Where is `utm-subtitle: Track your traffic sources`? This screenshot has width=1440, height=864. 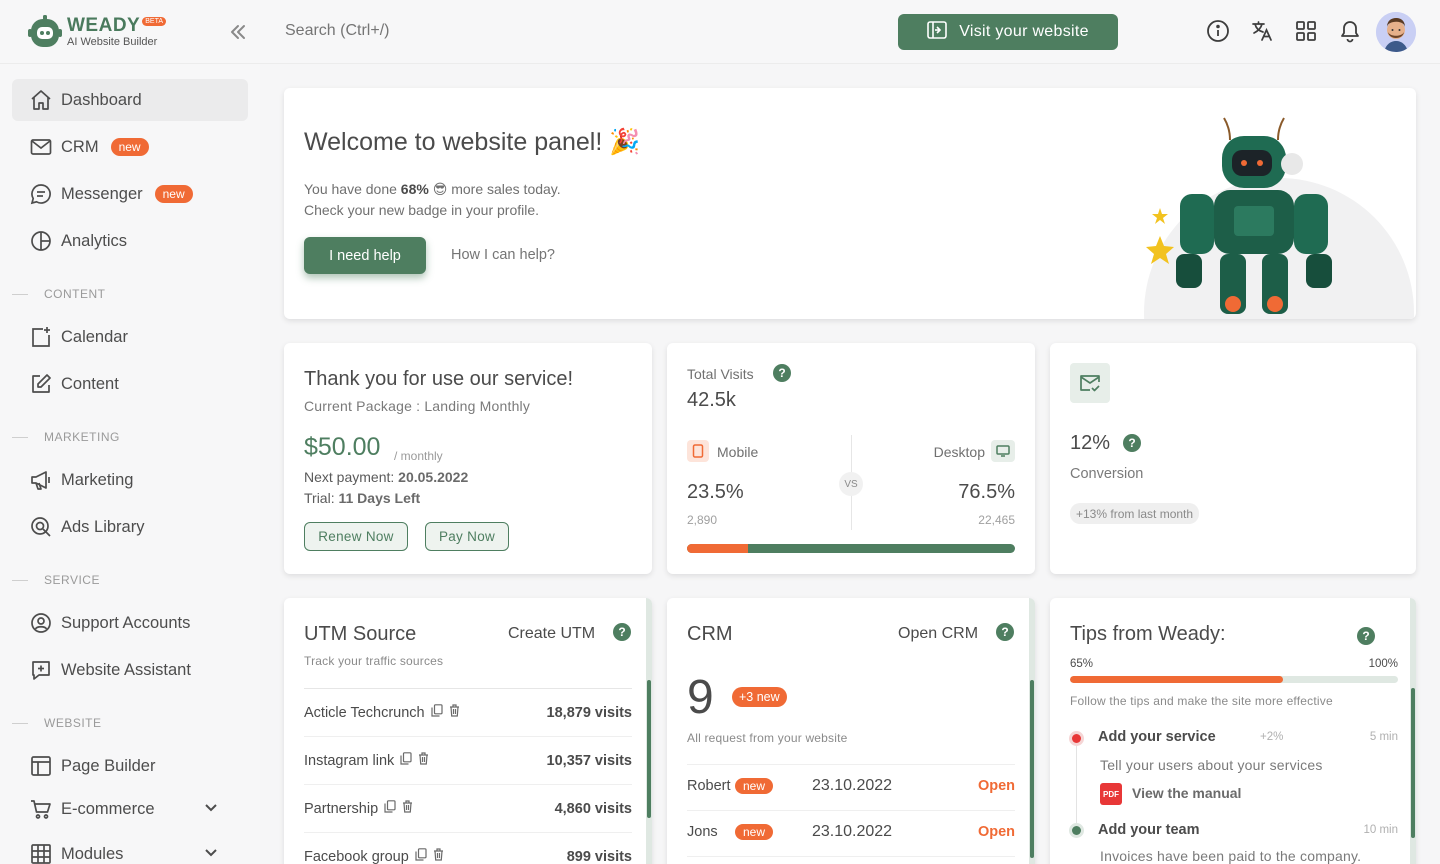
utm-subtitle: Track your traffic sources is located at coordinates (374, 661).